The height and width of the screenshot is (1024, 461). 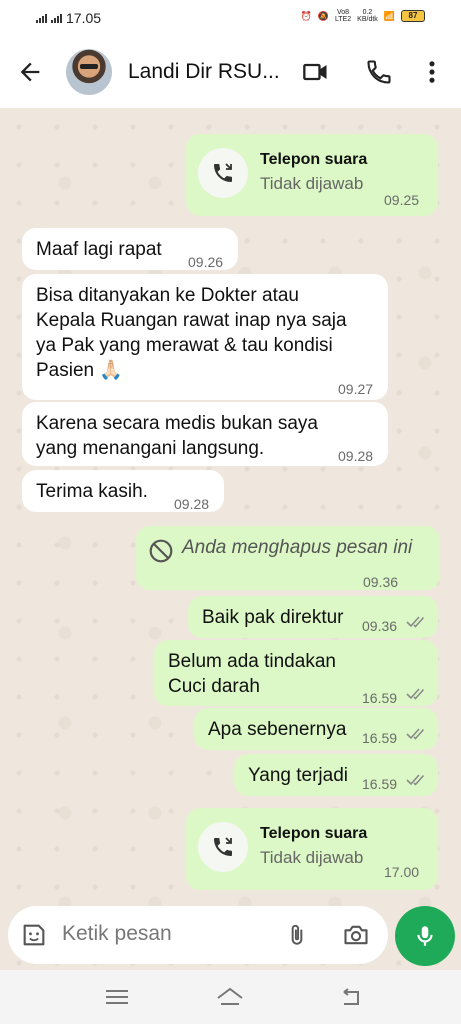 I want to click on outgoing-message: Apa sebenernya 16.59, so click(x=316, y=729).